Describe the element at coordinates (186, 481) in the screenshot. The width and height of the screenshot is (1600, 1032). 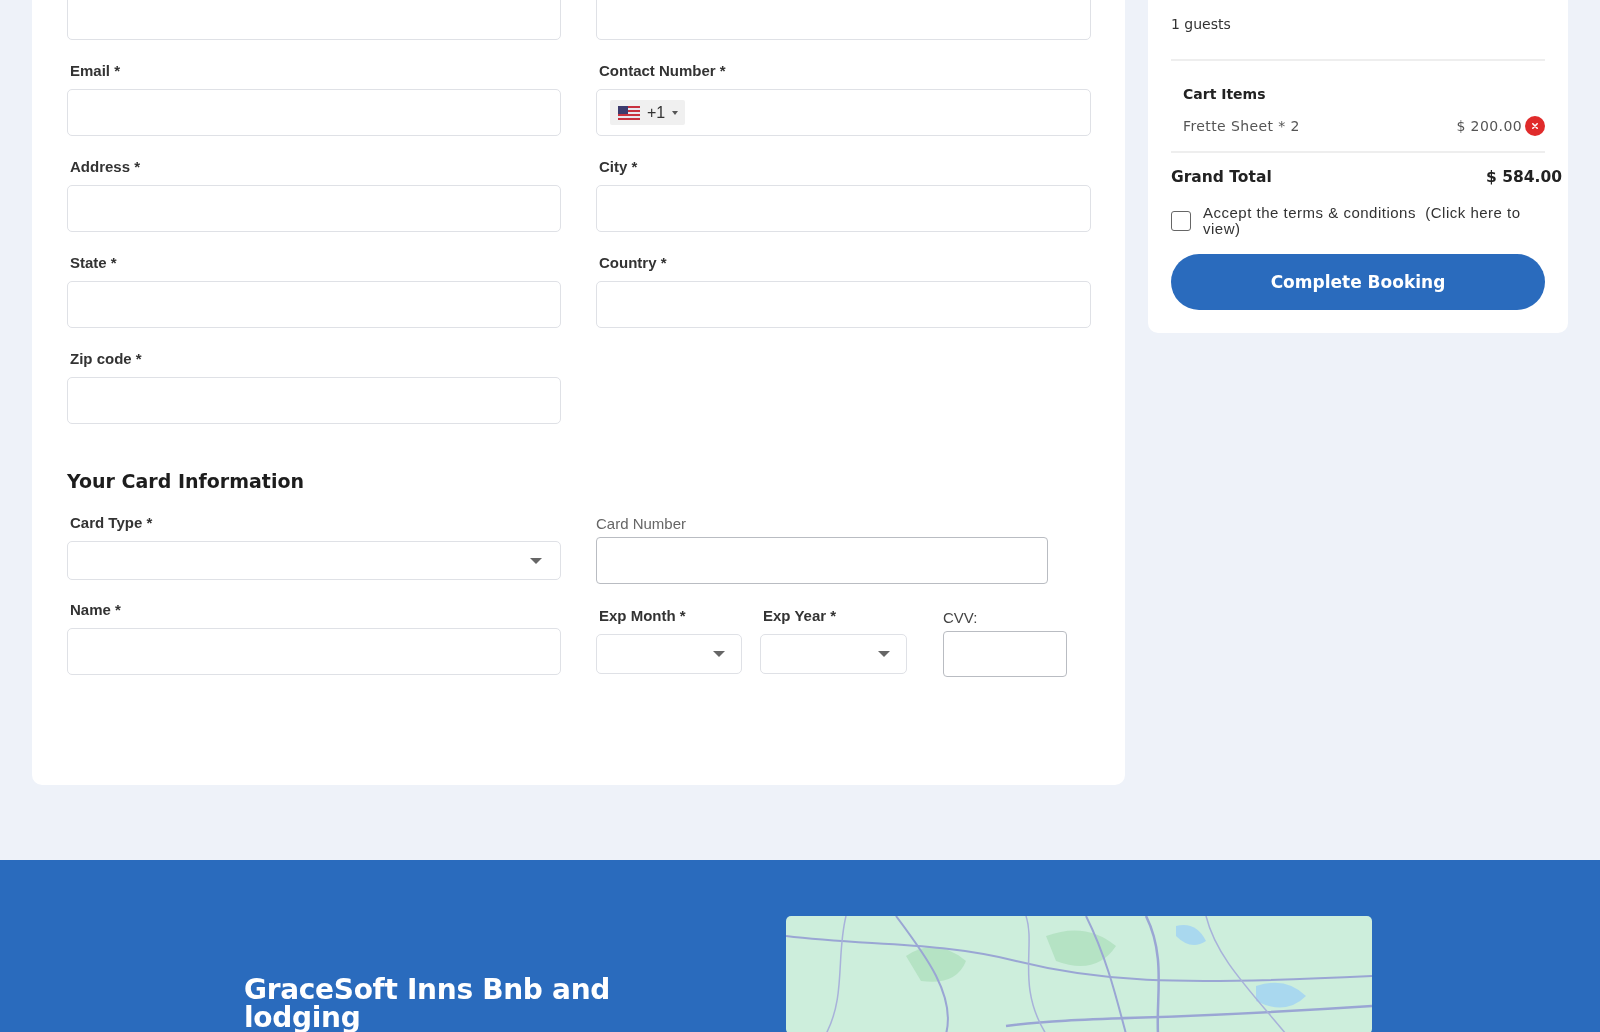
I see `section-title: Your Card Information` at that location.